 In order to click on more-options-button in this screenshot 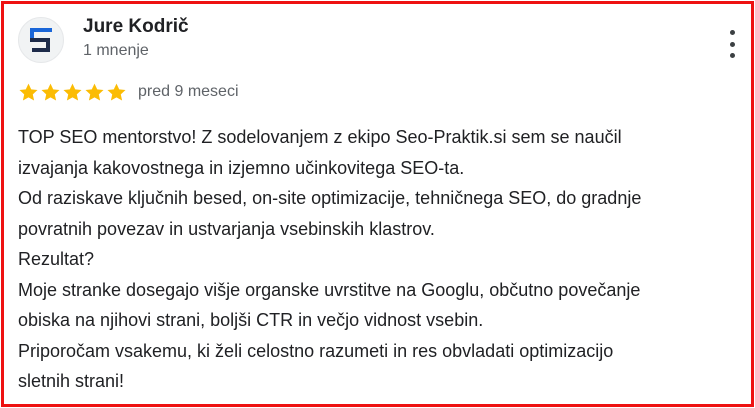, I will do `click(732, 44)`.